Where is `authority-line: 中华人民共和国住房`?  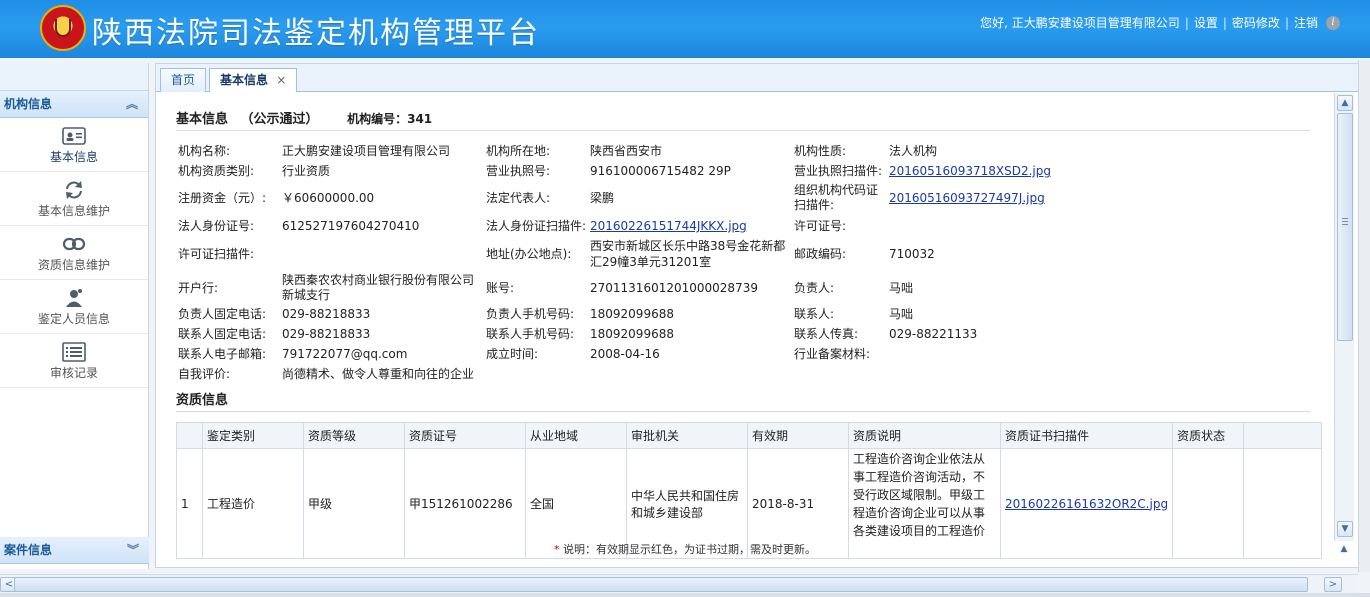 authority-line: 中华人民共和国住房 is located at coordinates (685, 495).